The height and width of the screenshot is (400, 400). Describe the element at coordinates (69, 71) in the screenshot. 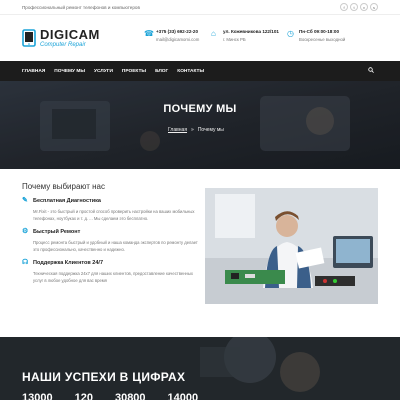

I see `nav-item-why-us: ПОЧЕМУ МЫ` at that location.